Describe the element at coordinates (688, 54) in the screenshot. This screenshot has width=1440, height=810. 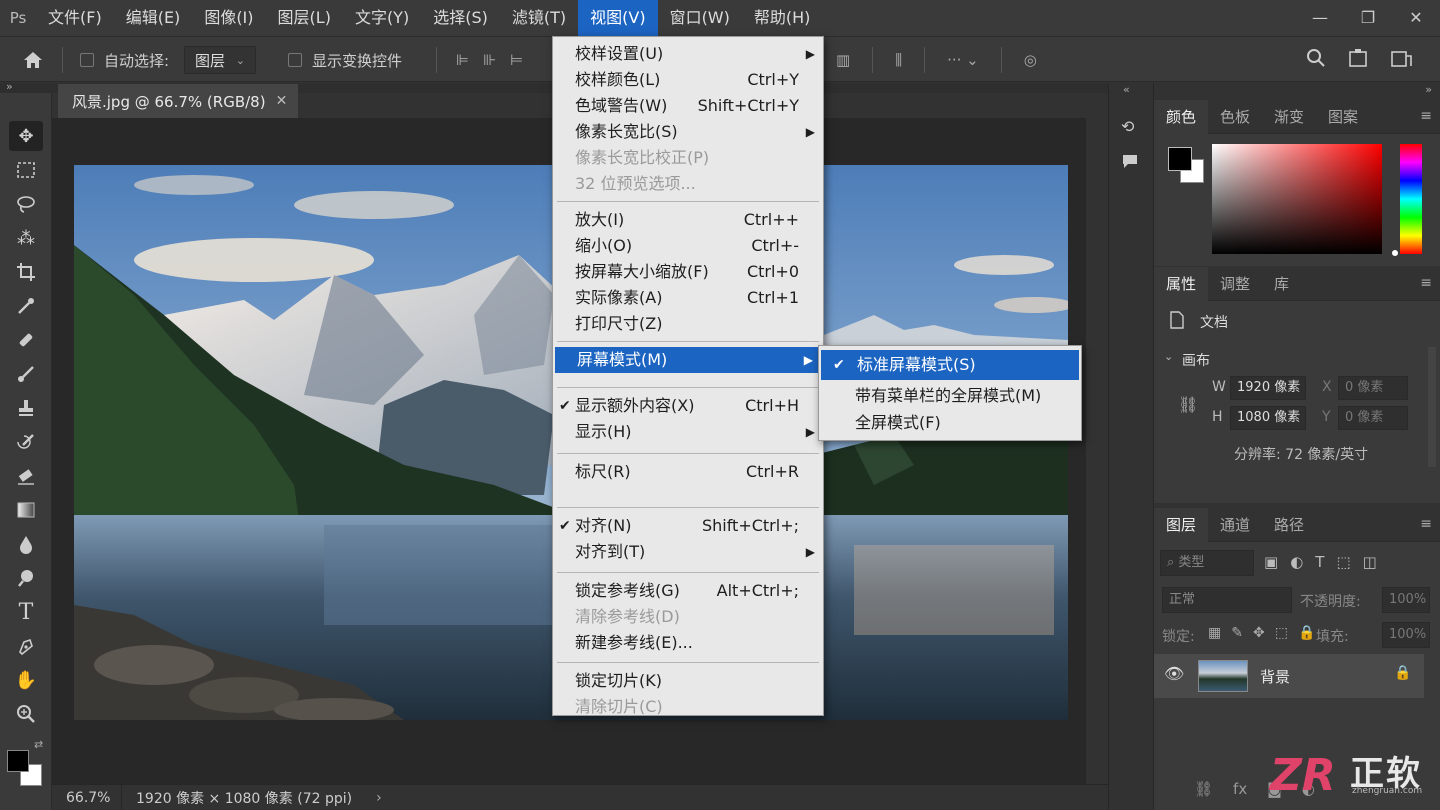
I see `view-menu-item: 校样设置(U) ▶` at that location.